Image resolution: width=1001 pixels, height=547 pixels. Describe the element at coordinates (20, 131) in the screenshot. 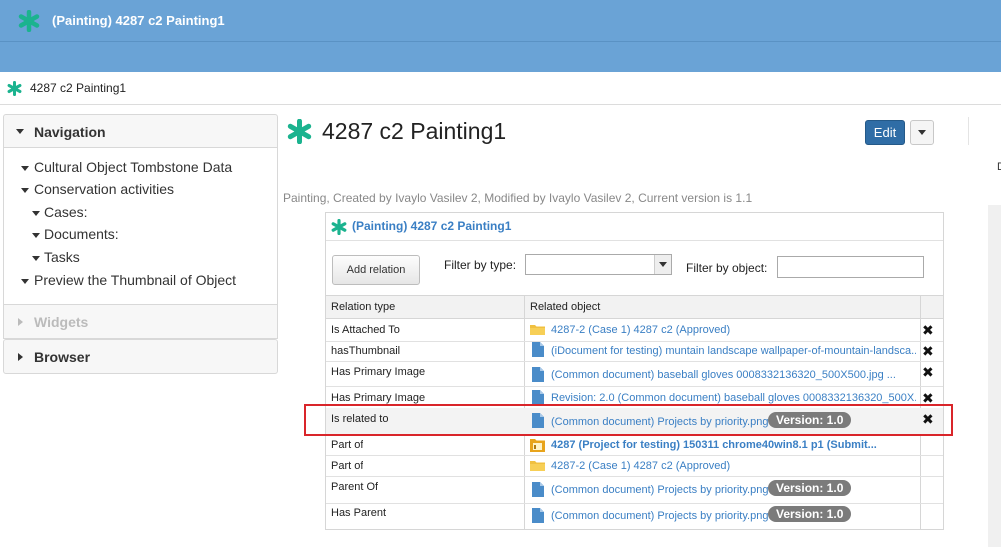

I see `collapse-icon` at that location.